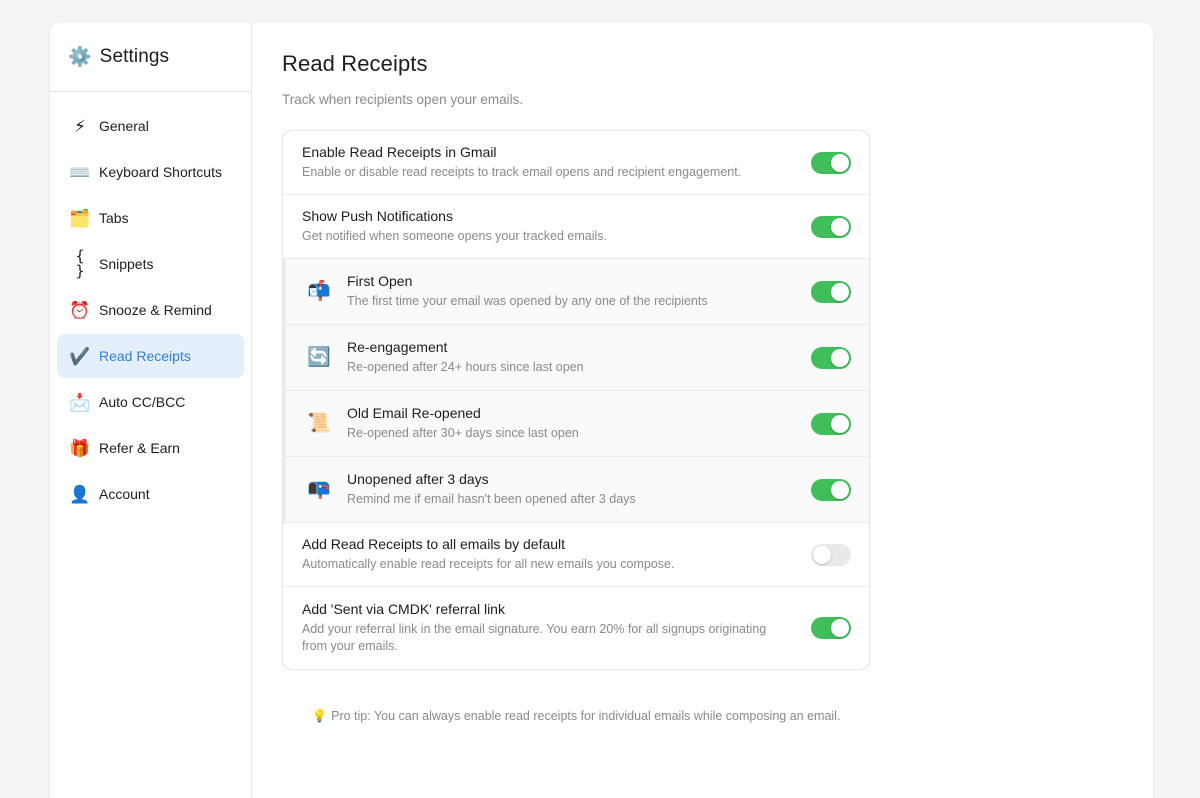 The image size is (1200, 798). What do you see at coordinates (80, 57) in the screenshot?
I see `gear-icon: ⚙️` at bounding box center [80, 57].